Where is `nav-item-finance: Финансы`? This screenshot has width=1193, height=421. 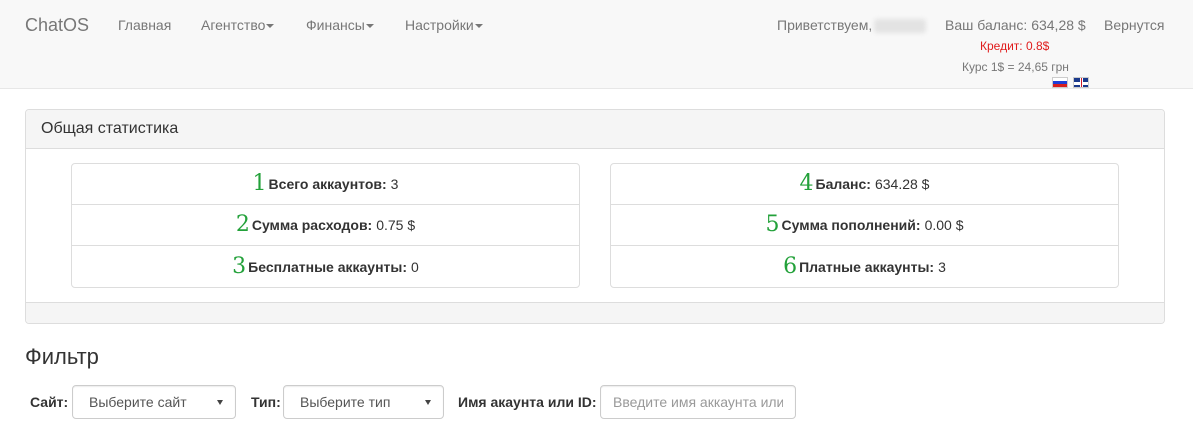 nav-item-finance: Финансы is located at coordinates (340, 25).